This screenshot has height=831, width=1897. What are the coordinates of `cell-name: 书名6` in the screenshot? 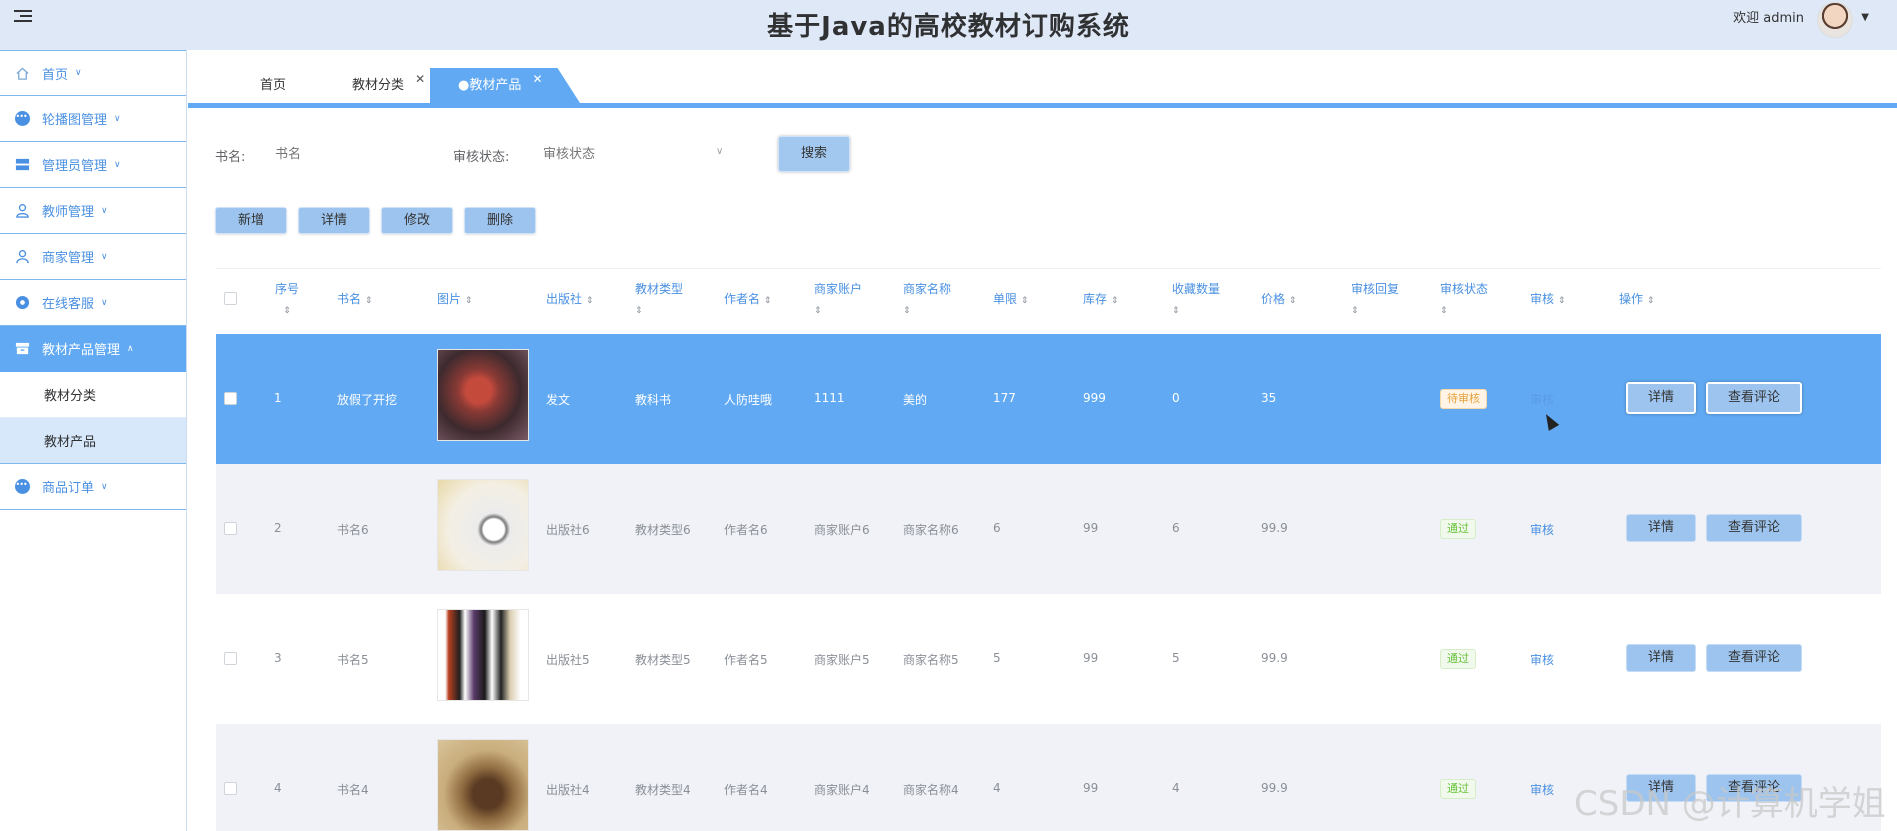 It's located at (353, 530).